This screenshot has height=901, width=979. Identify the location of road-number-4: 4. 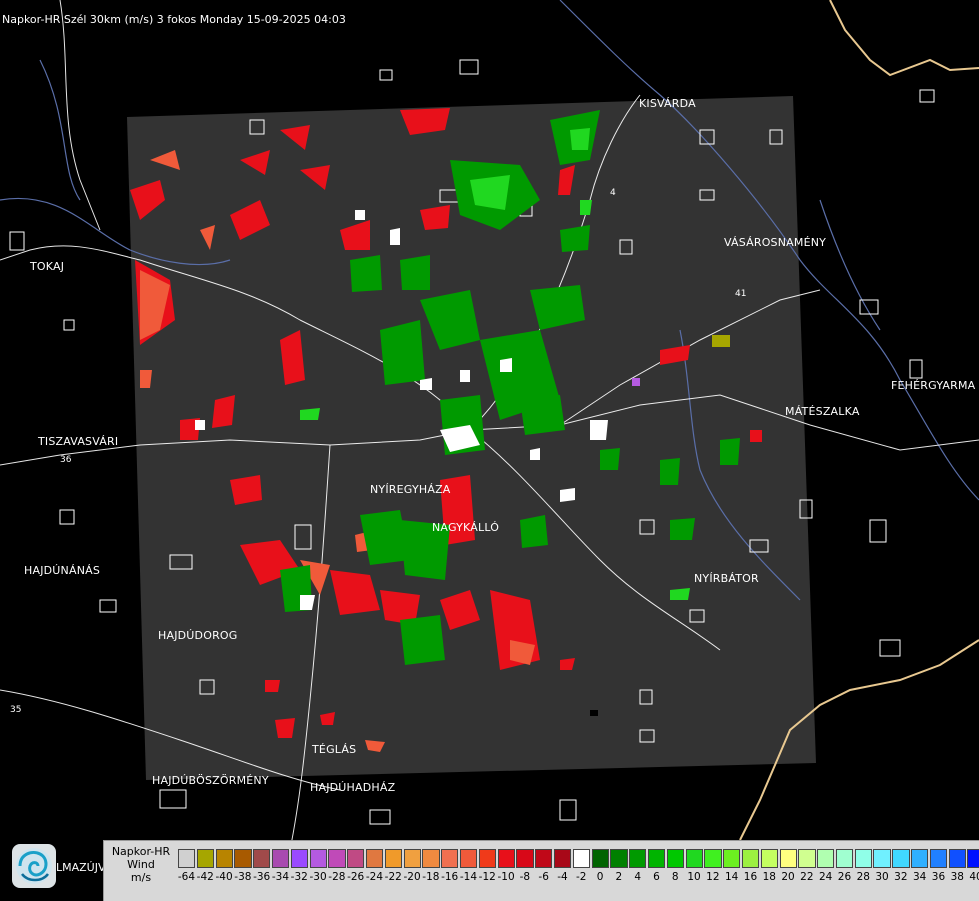
(613, 193).